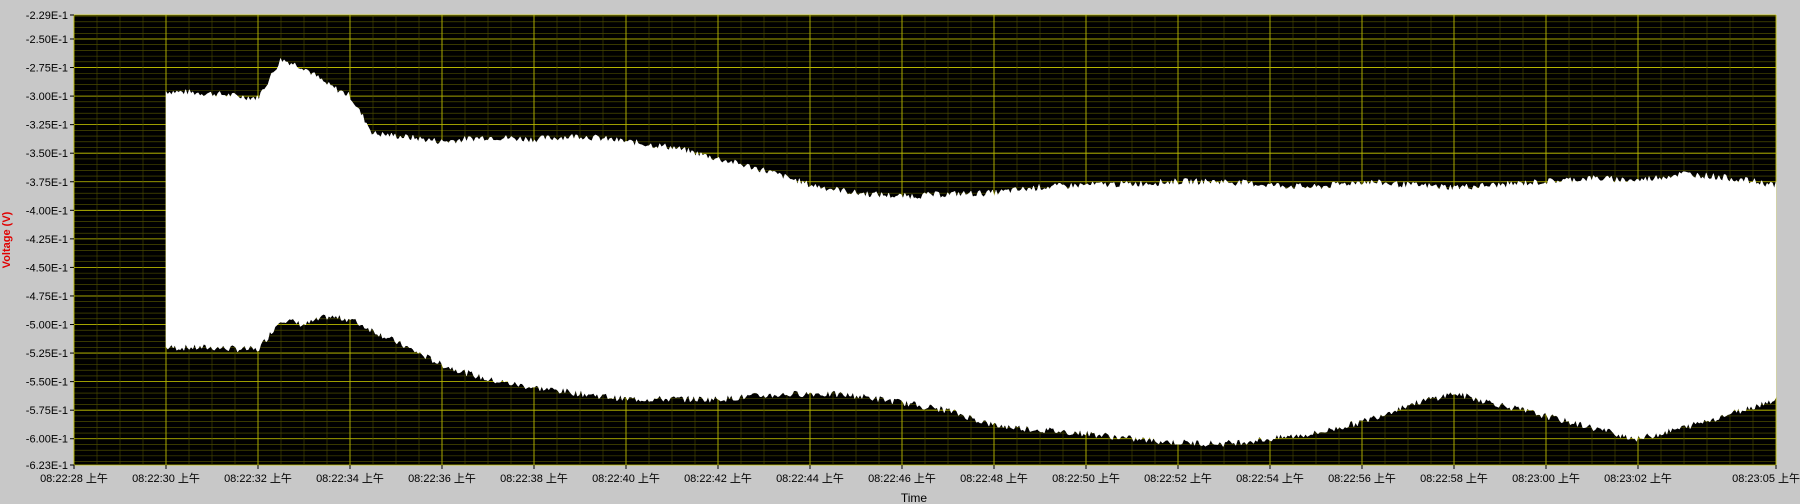  What do you see at coordinates (442, 478) in the screenshot?
I see `x-tick-label: 08:22:36 上午` at bounding box center [442, 478].